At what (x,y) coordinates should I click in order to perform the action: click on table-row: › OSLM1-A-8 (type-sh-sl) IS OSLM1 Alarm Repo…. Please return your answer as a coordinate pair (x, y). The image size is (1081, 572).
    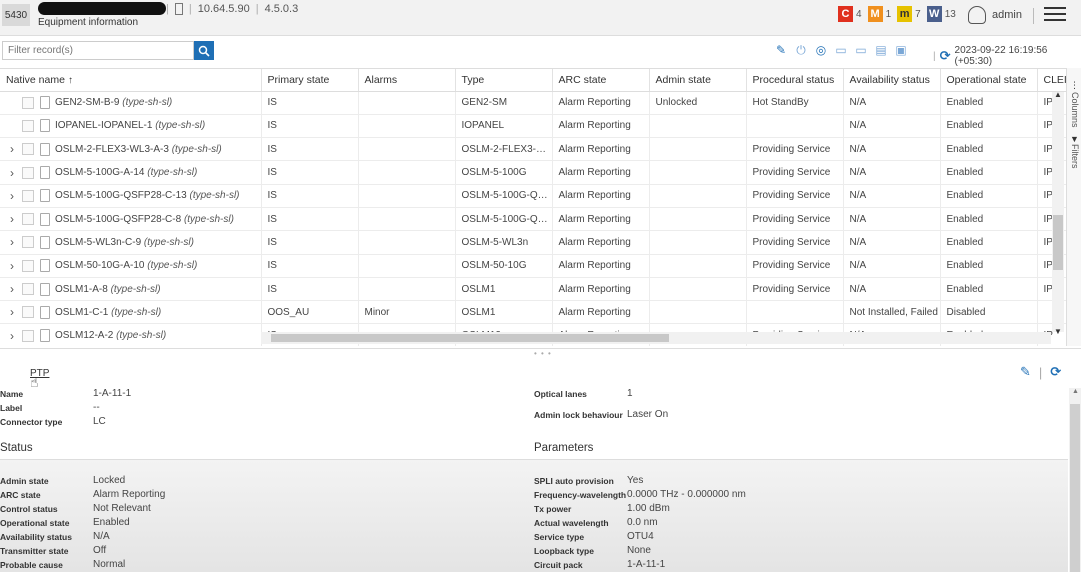
    Looking at the image, I should click on (533, 289).